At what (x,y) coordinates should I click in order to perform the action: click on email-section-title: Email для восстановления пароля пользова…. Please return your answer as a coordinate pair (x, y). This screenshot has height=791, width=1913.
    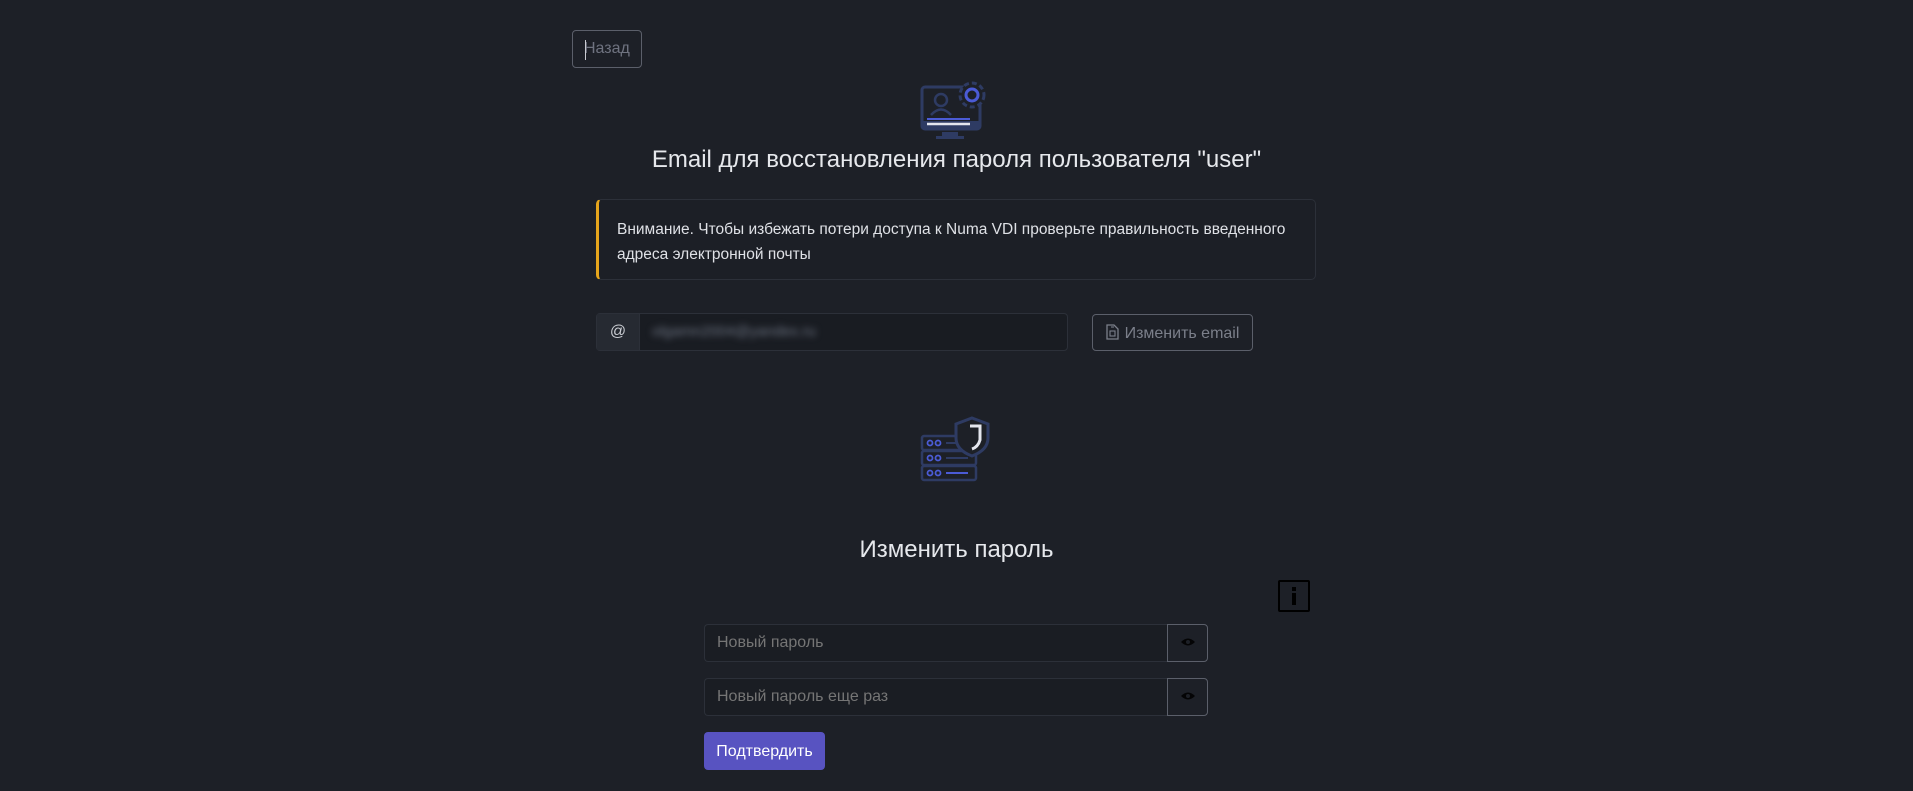
    Looking at the image, I should click on (956, 159).